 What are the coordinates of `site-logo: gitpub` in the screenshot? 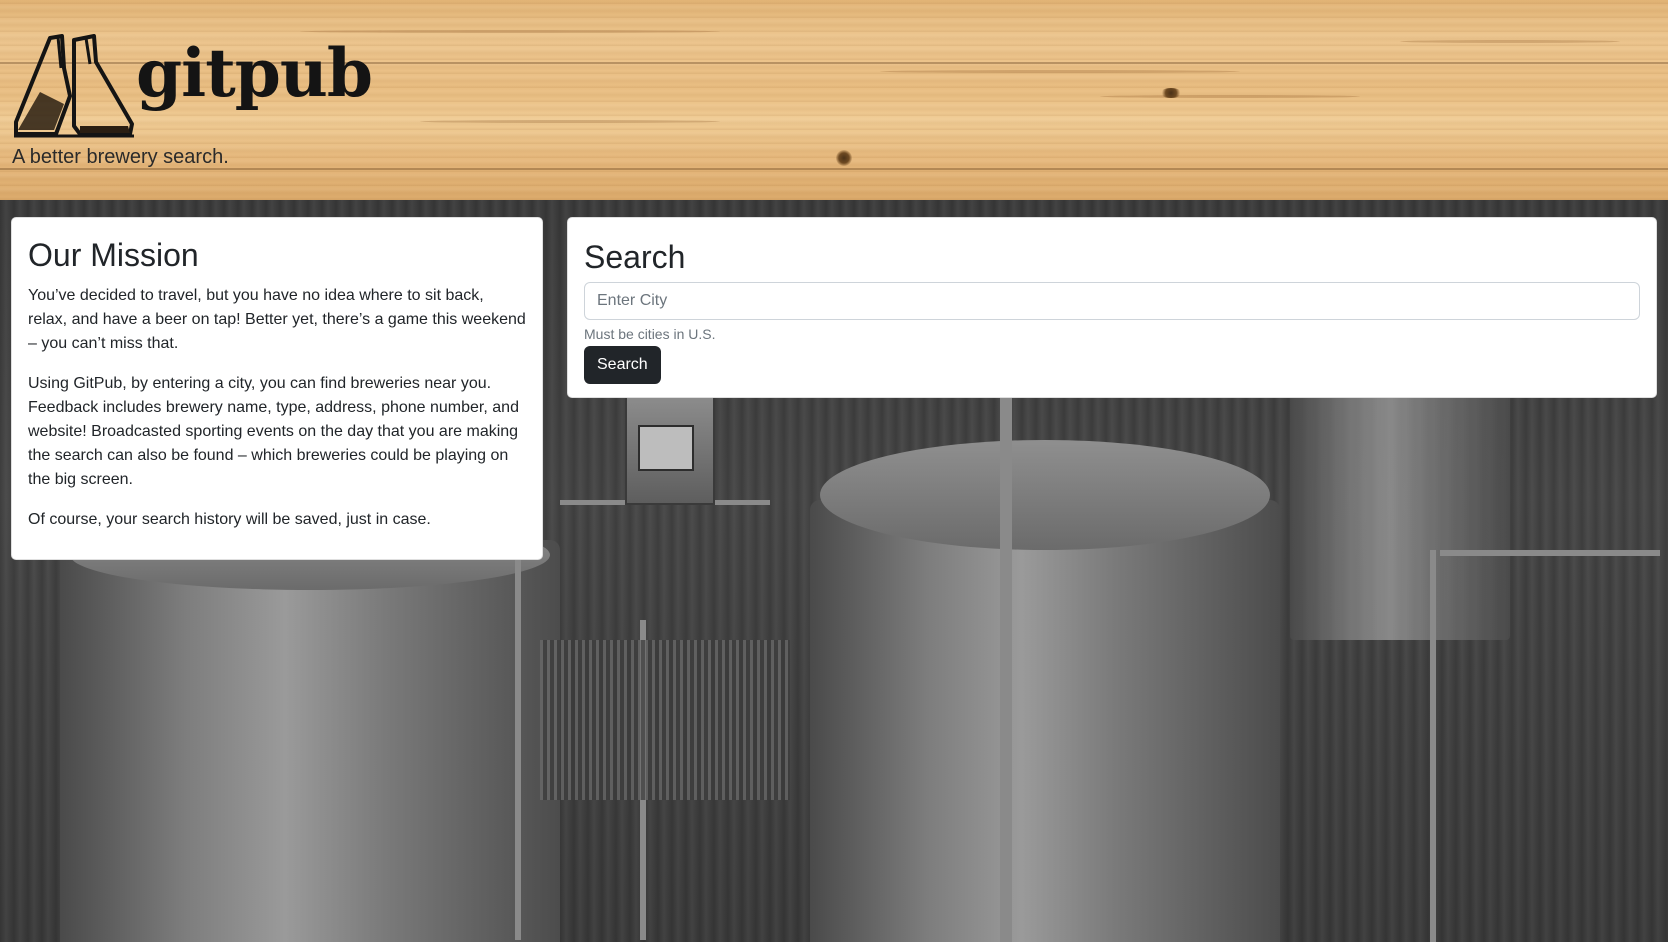 It's located at (191, 86).